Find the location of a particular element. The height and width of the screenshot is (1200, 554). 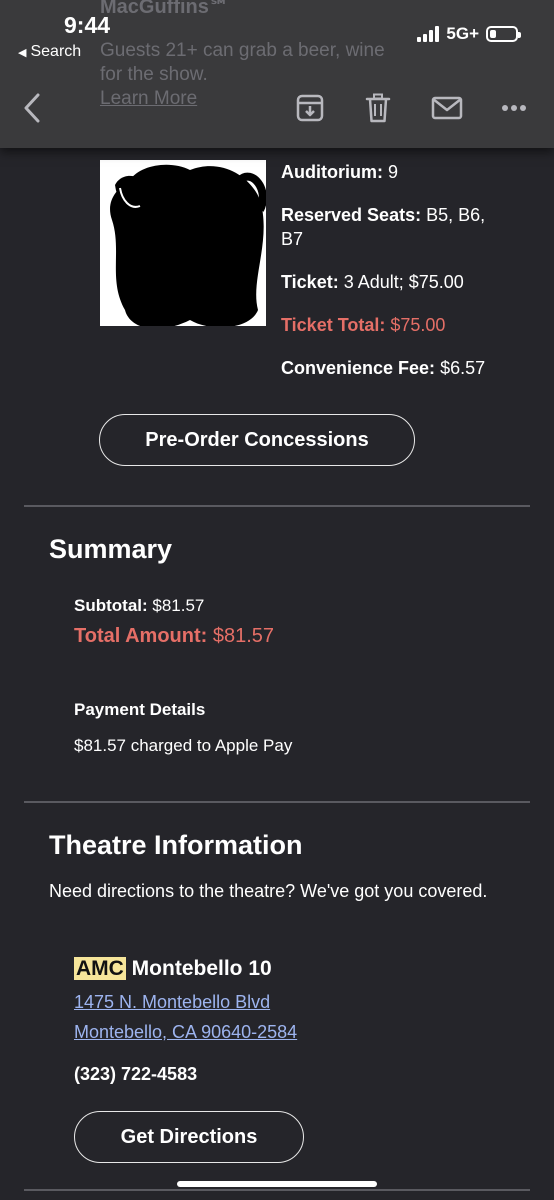

get-directions-button: Get Directions is located at coordinates (189, 1137).